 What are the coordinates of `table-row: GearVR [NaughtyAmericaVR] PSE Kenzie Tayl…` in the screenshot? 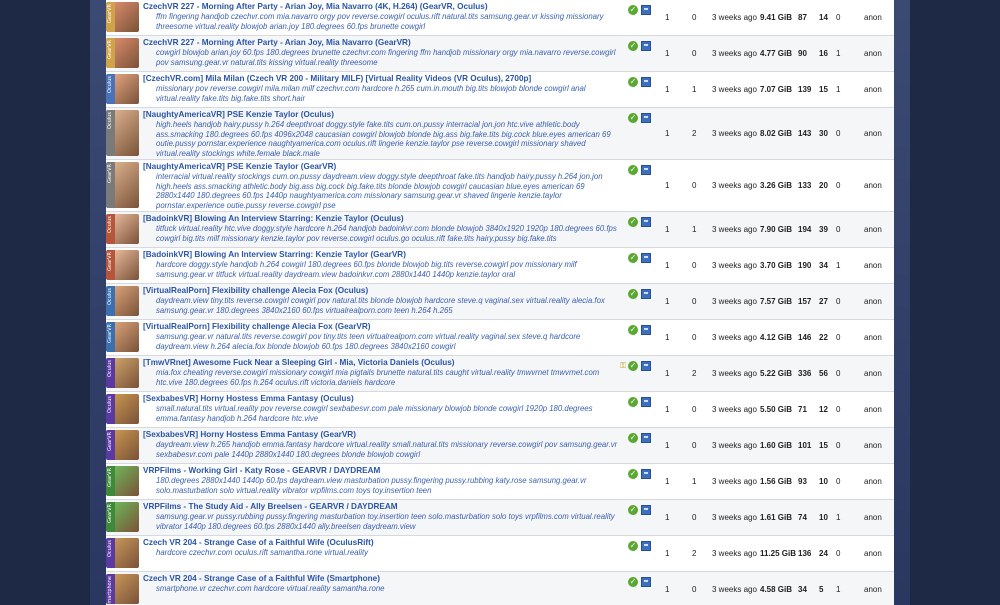 It's located at (500, 186).